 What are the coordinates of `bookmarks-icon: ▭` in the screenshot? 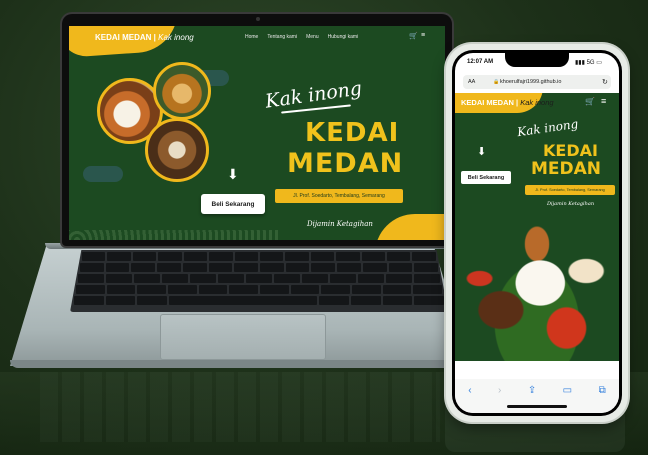 It's located at (567, 390).